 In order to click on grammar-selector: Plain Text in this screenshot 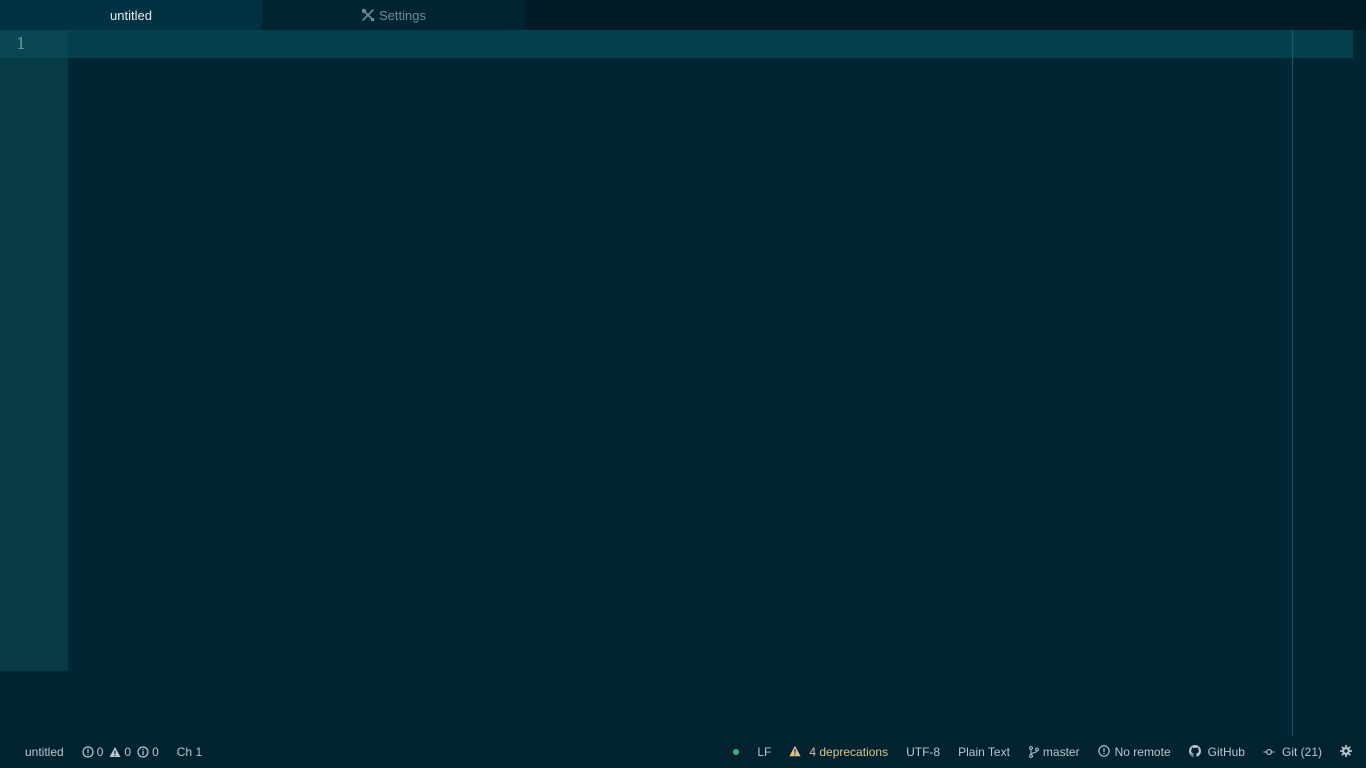, I will do `click(984, 752)`.